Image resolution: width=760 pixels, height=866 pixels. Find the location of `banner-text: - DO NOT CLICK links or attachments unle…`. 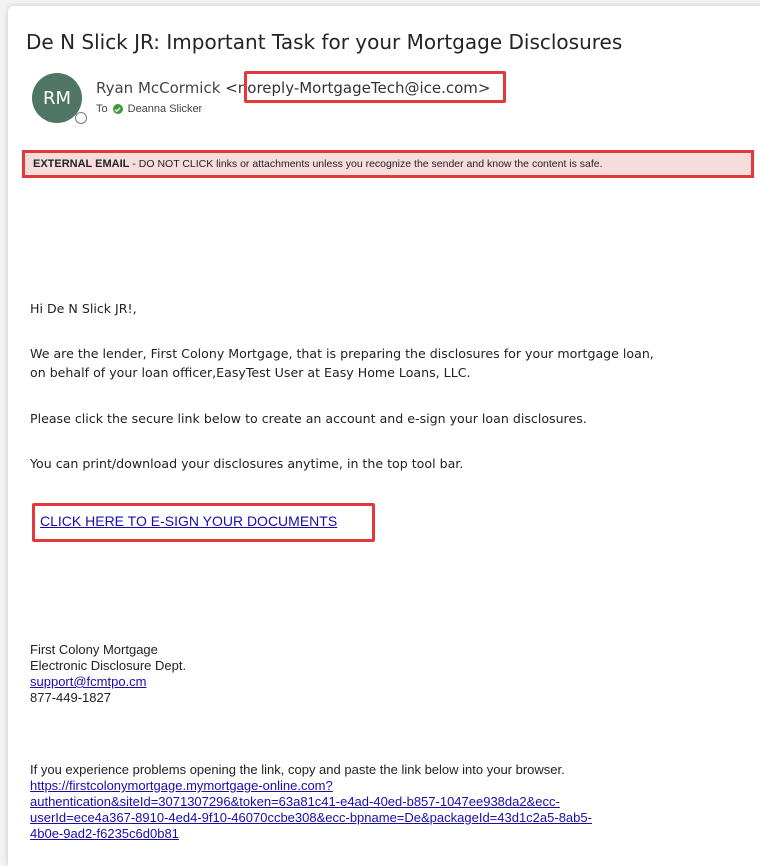

banner-text: - DO NOT CLICK links or attachments unle… is located at coordinates (367, 164).